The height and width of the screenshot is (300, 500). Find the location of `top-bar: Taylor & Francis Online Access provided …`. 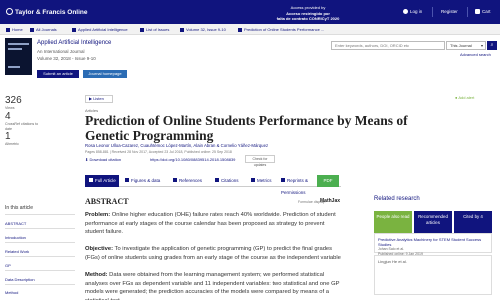

top-bar: Taylor & Francis Online Access provided … is located at coordinates (250, 12).